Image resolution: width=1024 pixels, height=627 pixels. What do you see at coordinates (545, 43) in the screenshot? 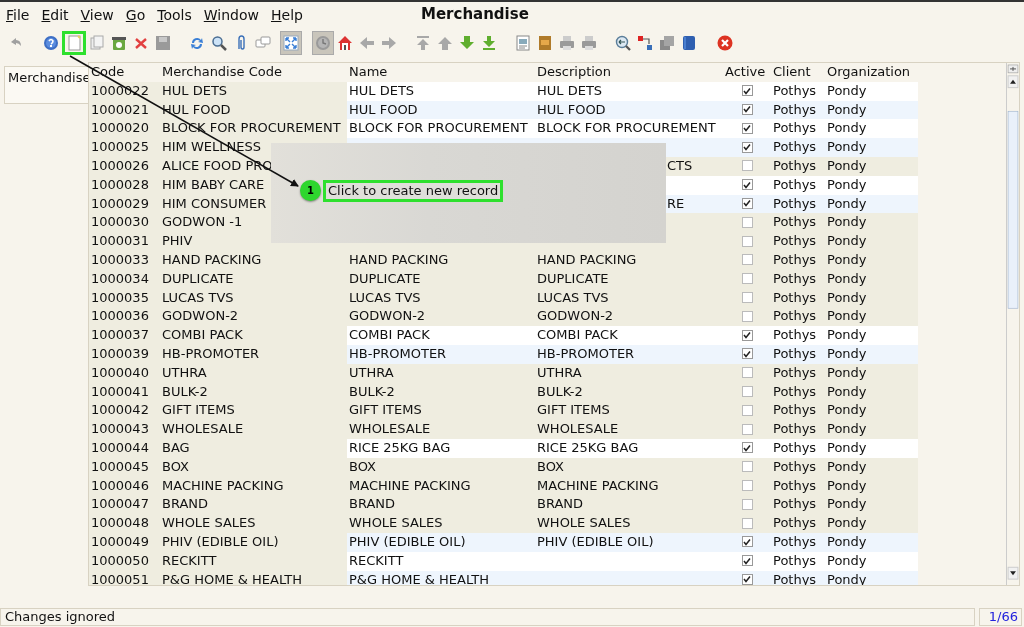
I see `archive-icon` at bounding box center [545, 43].